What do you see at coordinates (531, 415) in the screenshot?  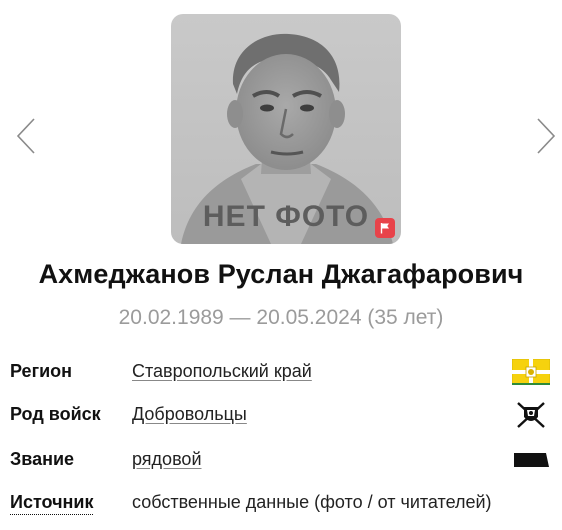 I see `volunteer-emblem-icon` at bounding box center [531, 415].